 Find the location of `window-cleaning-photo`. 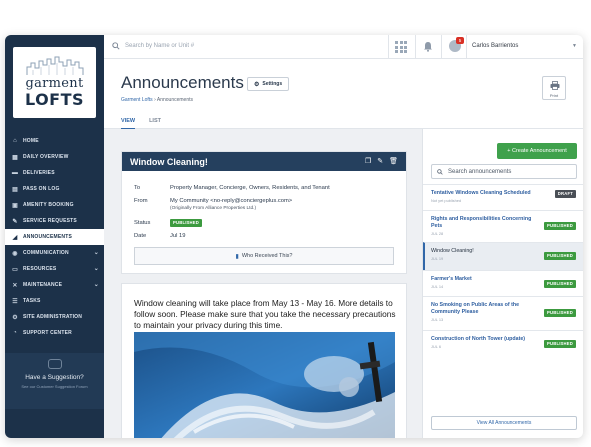

window-cleaning-photo is located at coordinates (264, 385).